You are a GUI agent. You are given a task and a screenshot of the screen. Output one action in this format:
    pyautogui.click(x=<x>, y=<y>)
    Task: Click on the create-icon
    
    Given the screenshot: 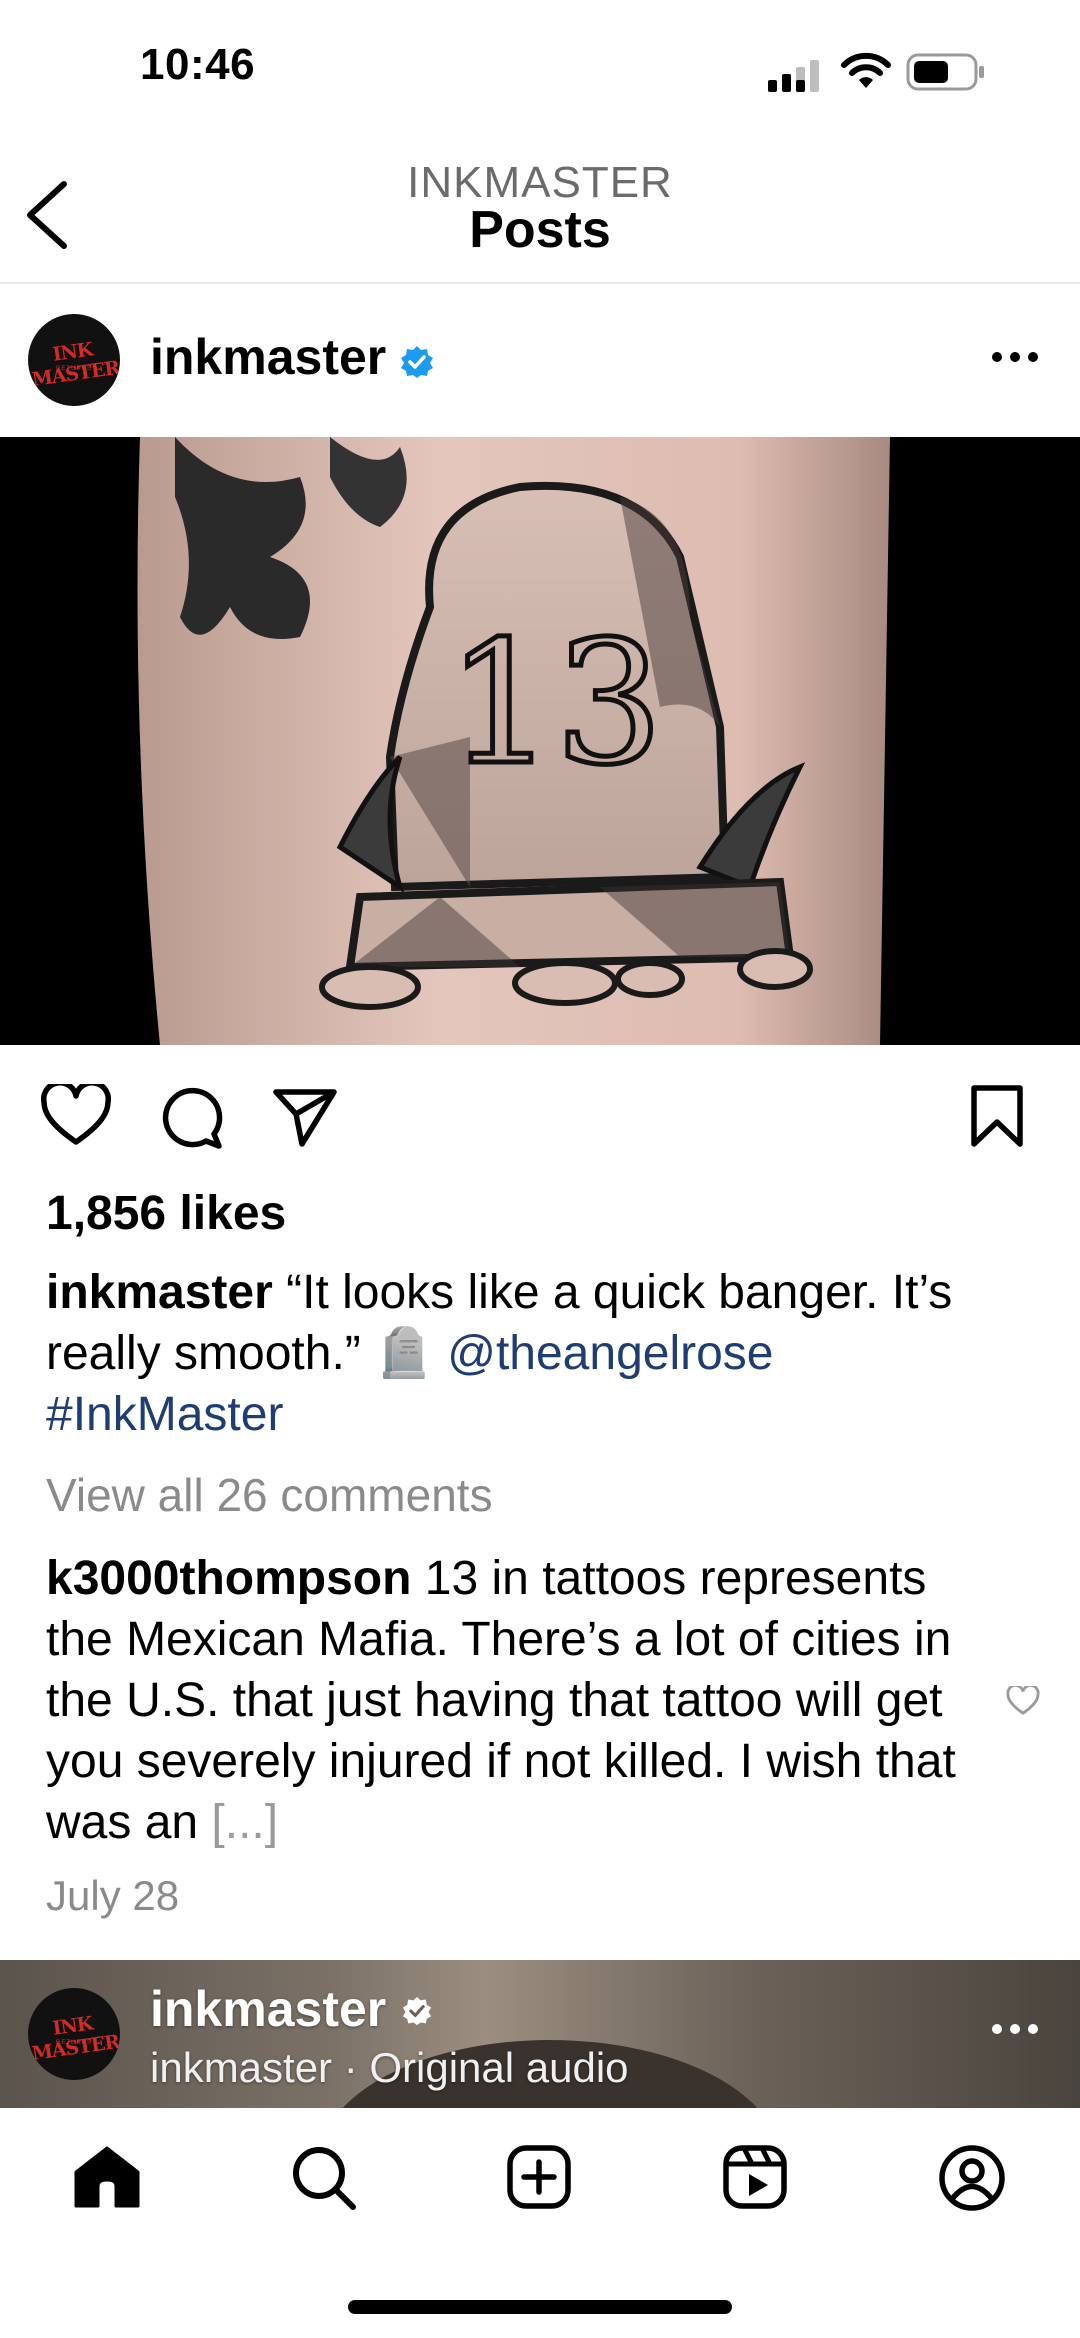 What is the action you would take?
    pyautogui.click(x=539, y=2177)
    